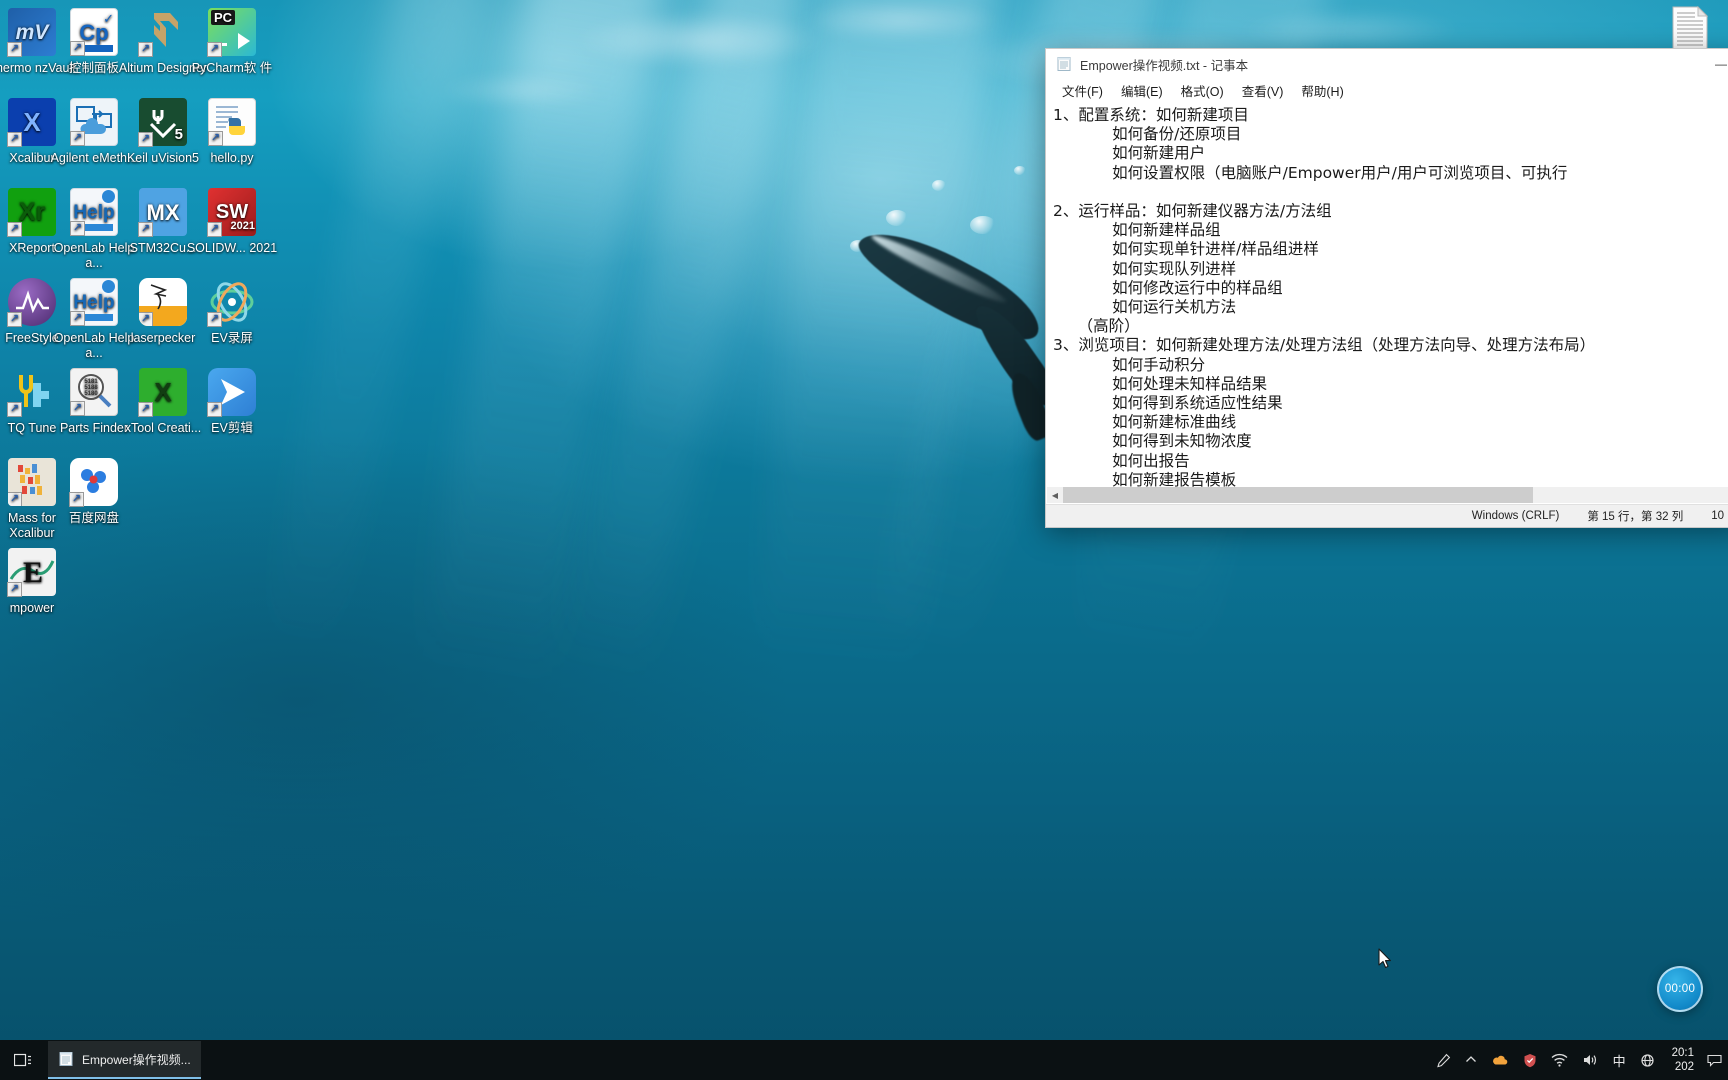 The height and width of the screenshot is (1080, 1728). Describe the element at coordinates (1298, 495) in the screenshot. I see `scrollbar-thumb` at that location.